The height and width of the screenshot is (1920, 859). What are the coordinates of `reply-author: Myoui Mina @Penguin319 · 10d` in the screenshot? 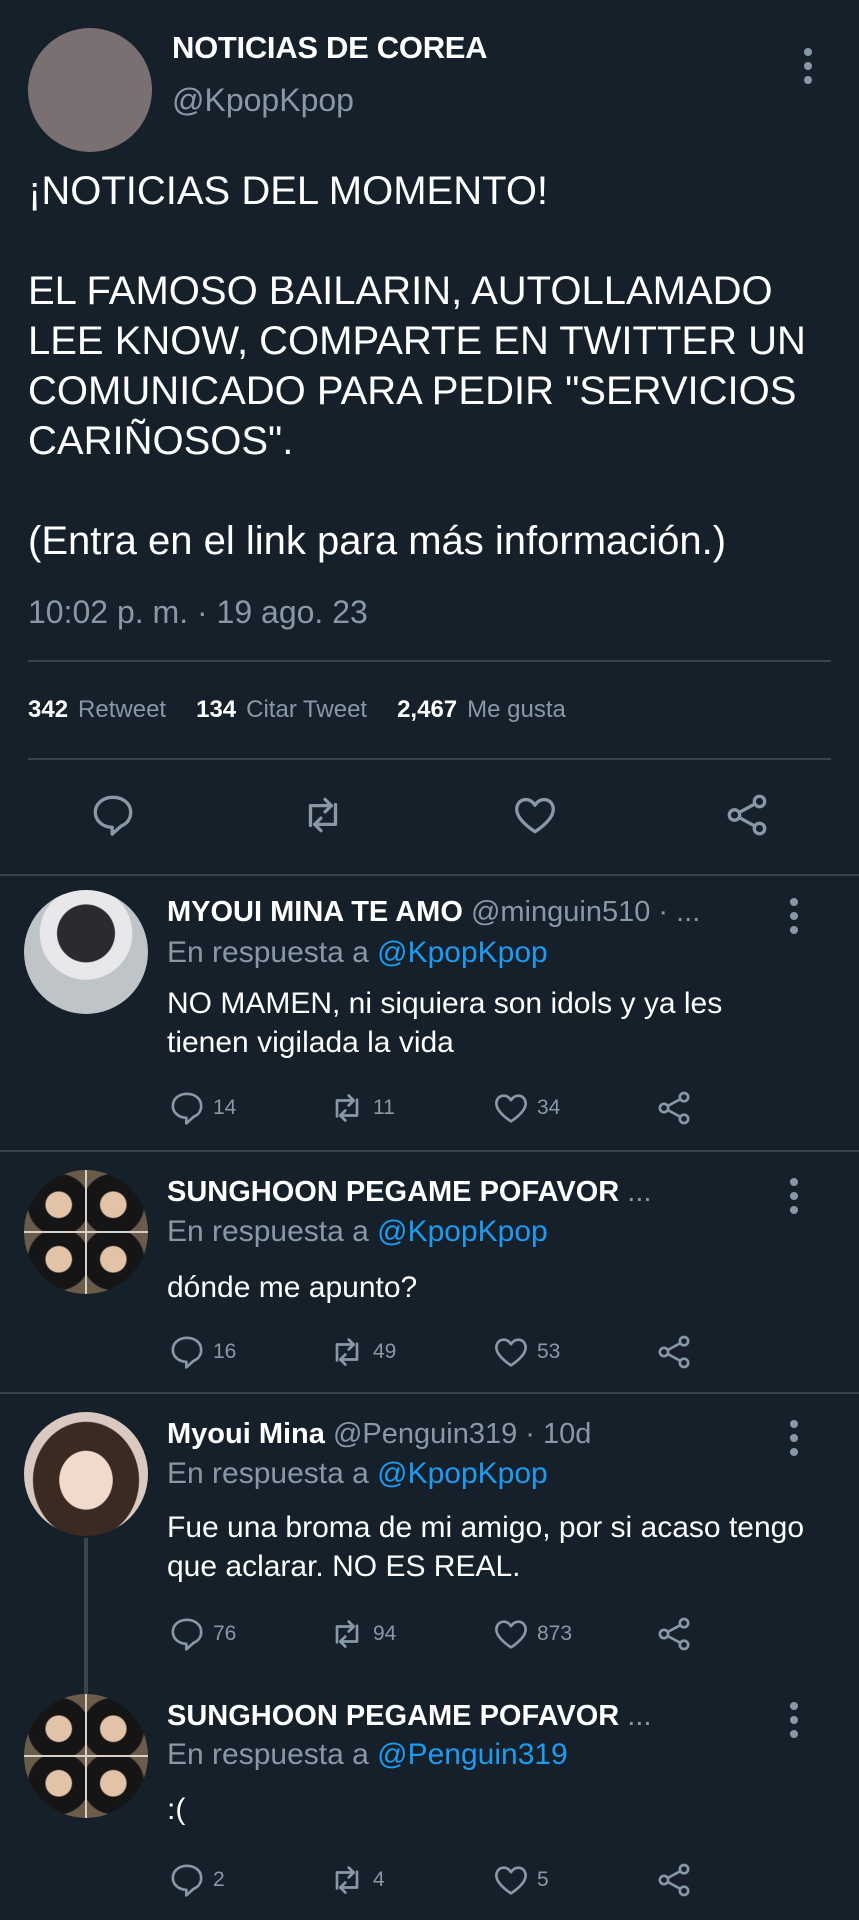 It's located at (379, 1434).